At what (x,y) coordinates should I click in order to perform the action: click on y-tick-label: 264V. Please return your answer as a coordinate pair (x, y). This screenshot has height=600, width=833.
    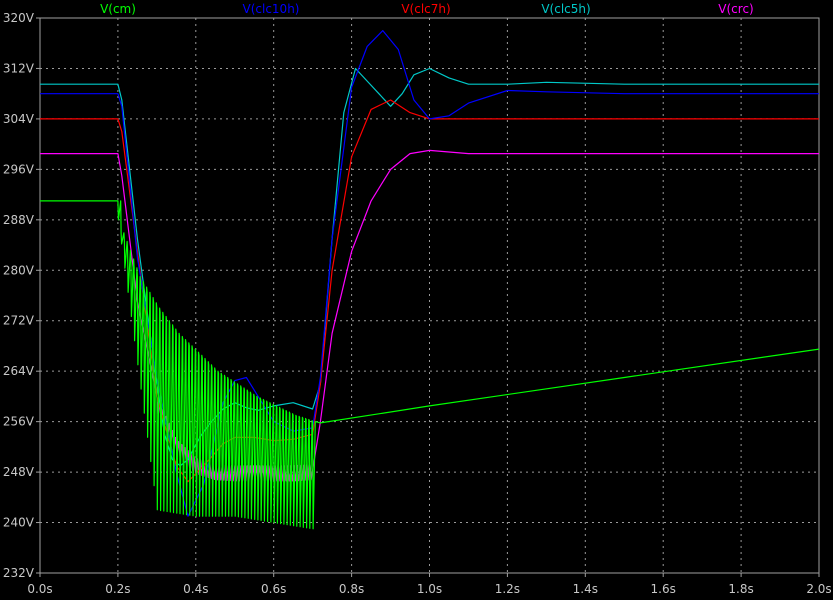
    Looking at the image, I should click on (19, 371).